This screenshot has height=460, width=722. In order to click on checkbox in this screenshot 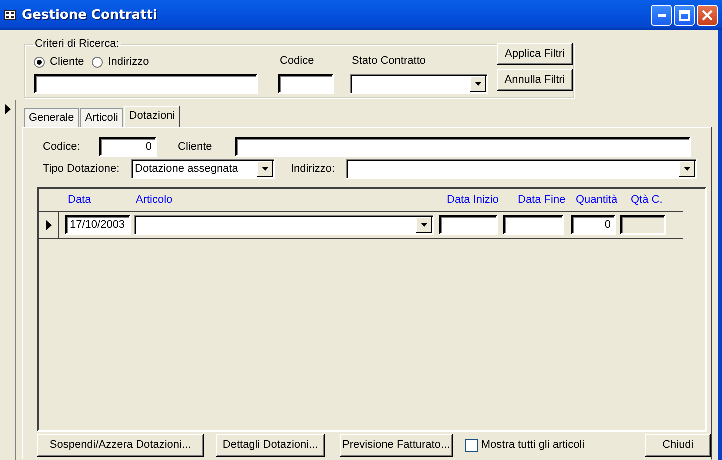, I will do `click(471, 445)`.